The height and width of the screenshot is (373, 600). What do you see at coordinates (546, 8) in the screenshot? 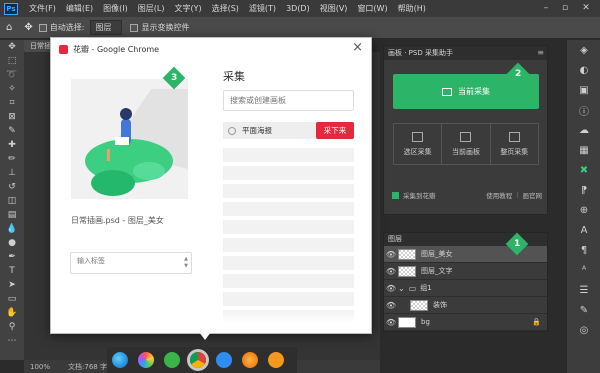
I see `minimize-icon: –` at bounding box center [546, 8].